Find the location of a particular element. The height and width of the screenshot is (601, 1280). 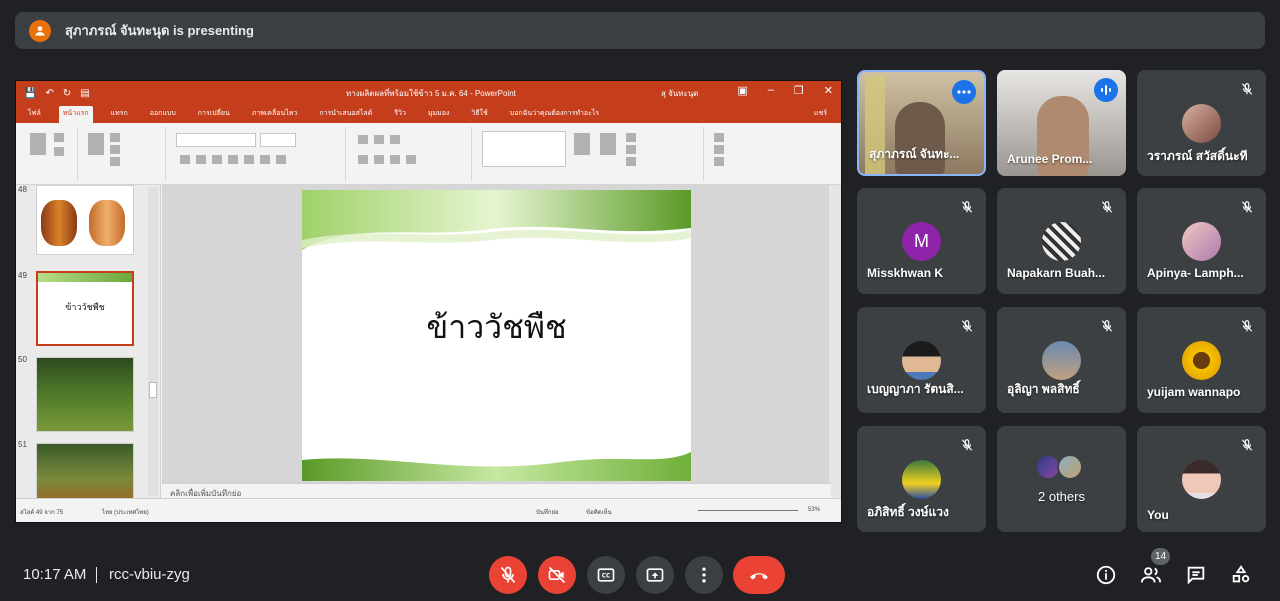

participant-name: อุลิญา พลสิทธิ์ is located at coordinates (1043, 389).